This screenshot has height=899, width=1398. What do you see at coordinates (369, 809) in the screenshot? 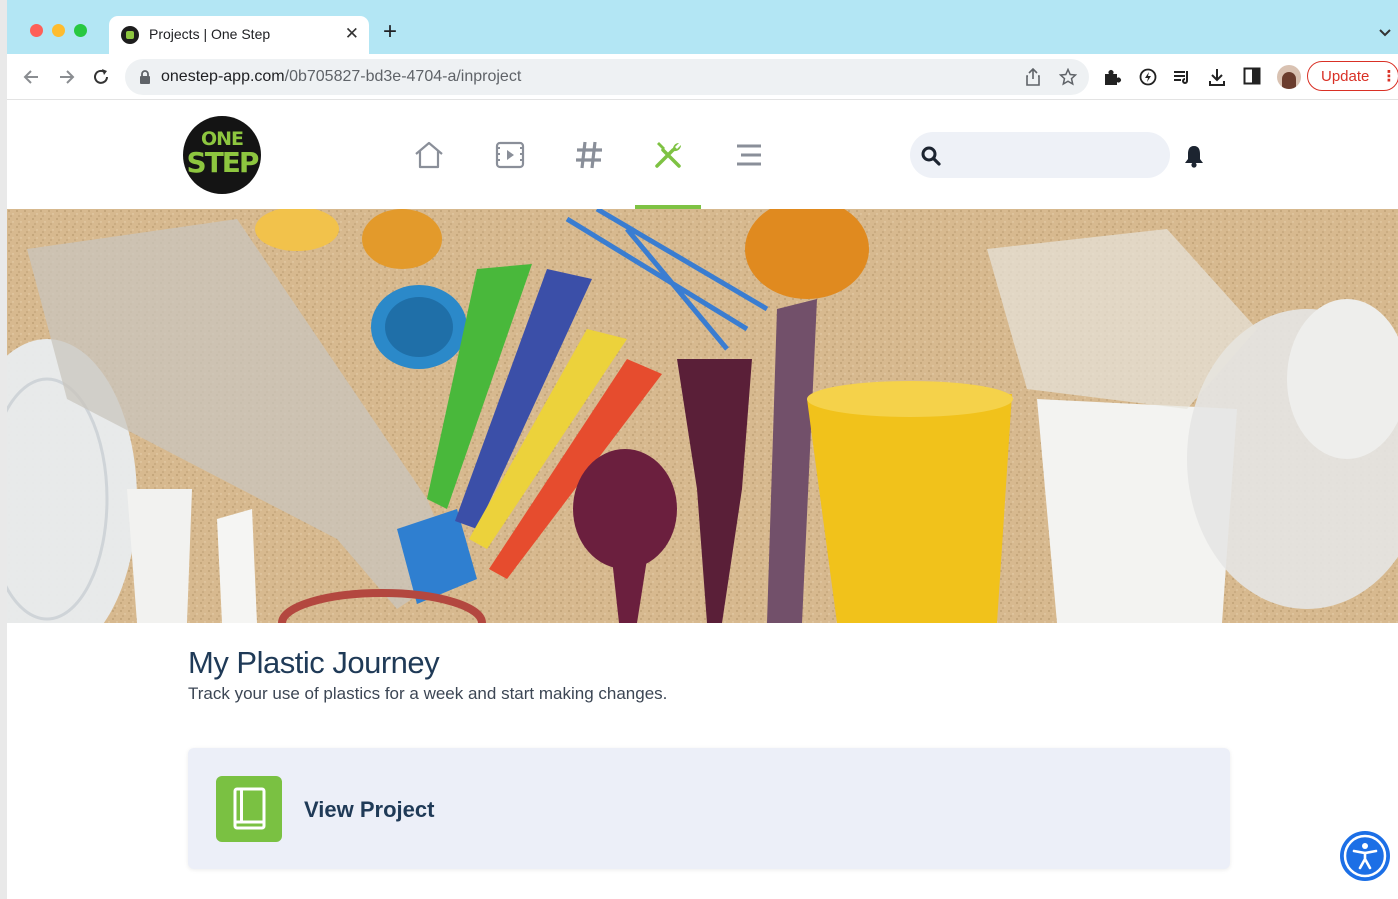
I see `view-project-label: View Project` at bounding box center [369, 809].